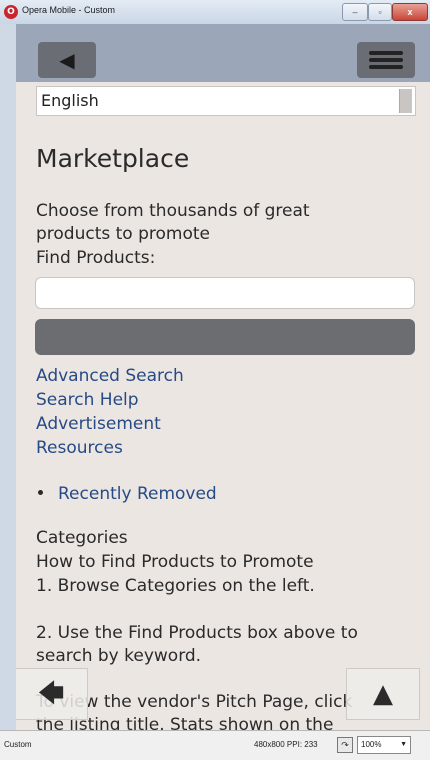 The height and width of the screenshot is (760, 430). What do you see at coordinates (69, 10) in the screenshot?
I see `window-title: Opera Mobile - Custom` at bounding box center [69, 10].